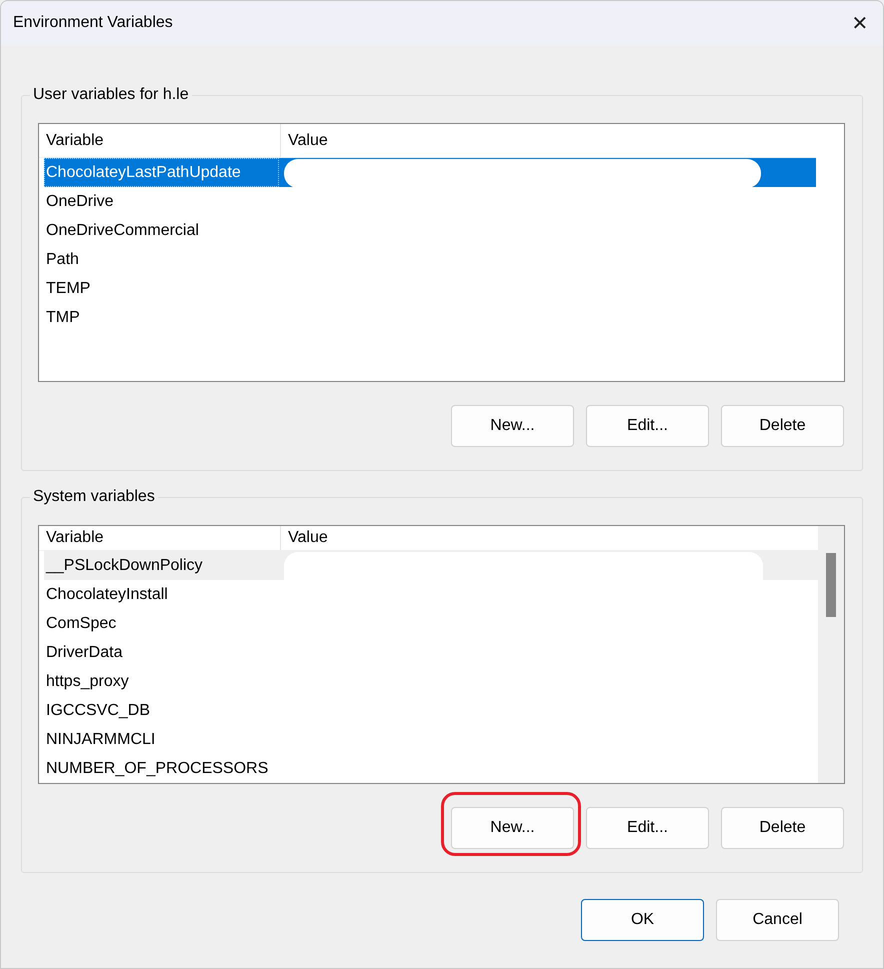  Describe the element at coordinates (430, 317) in the screenshot. I see `list-row: TMP` at that location.